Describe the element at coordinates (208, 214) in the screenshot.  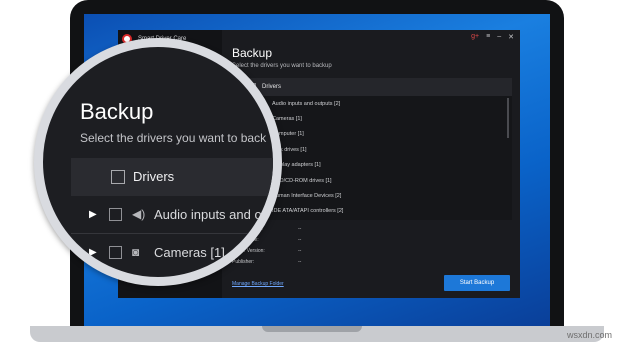
I see `magnified-item-label: Audio inputs and o` at that location.